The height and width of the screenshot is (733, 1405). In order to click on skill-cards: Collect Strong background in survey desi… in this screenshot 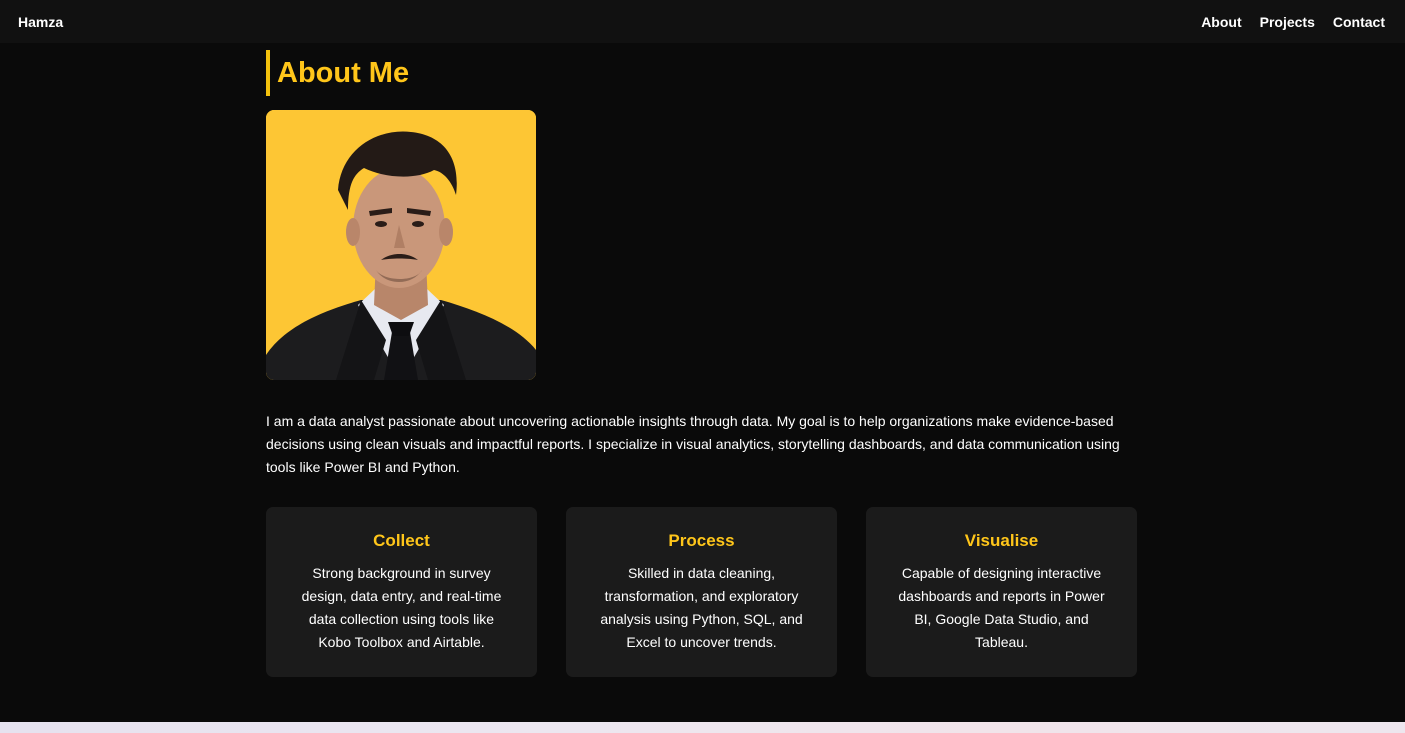, I will do `click(701, 592)`.